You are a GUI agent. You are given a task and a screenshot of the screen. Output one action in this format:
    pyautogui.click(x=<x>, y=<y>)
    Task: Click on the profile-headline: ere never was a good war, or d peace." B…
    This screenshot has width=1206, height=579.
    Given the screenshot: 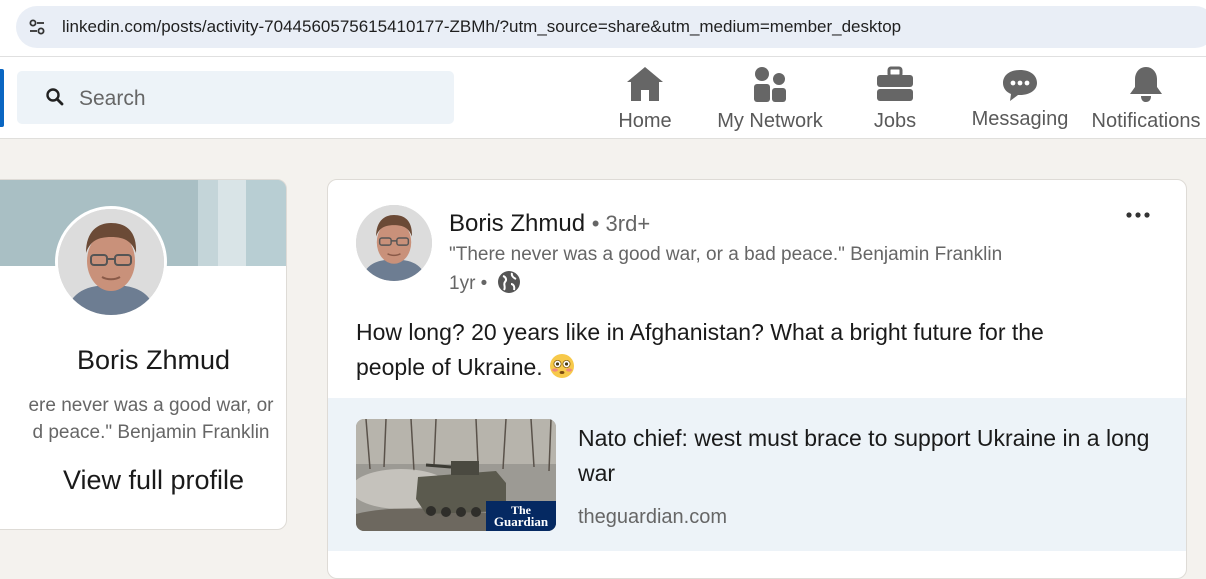 What is the action you would take?
    pyautogui.click(x=140, y=419)
    